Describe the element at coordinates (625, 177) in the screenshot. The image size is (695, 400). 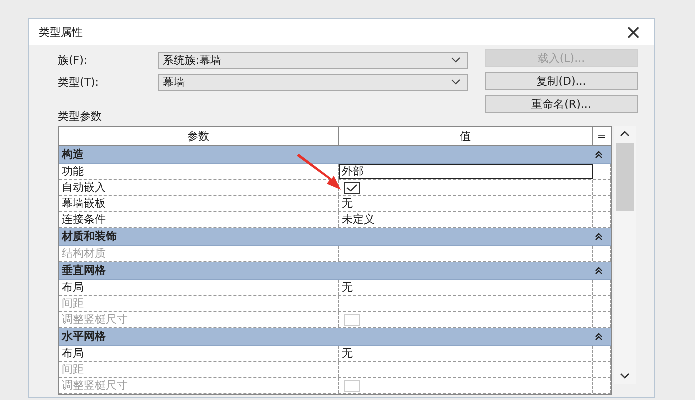
I see `scroll-thumb` at that location.